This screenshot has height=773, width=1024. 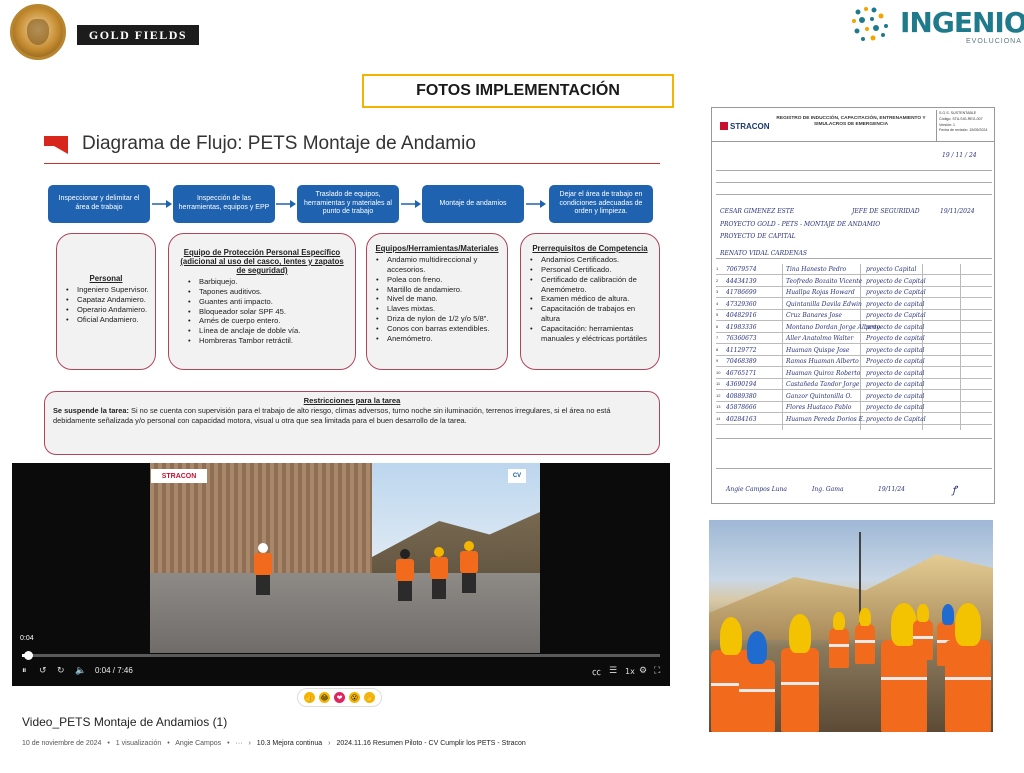 I want to click on rewind-icon: ↺, so click(x=43, y=671).